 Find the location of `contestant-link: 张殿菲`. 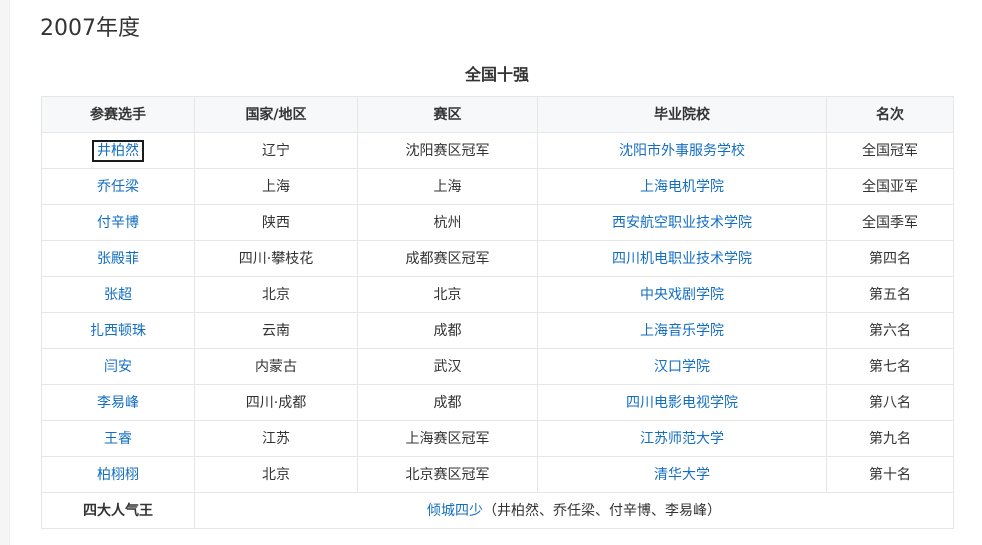

contestant-link: 张殿菲 is located at coordinates (118, 259).